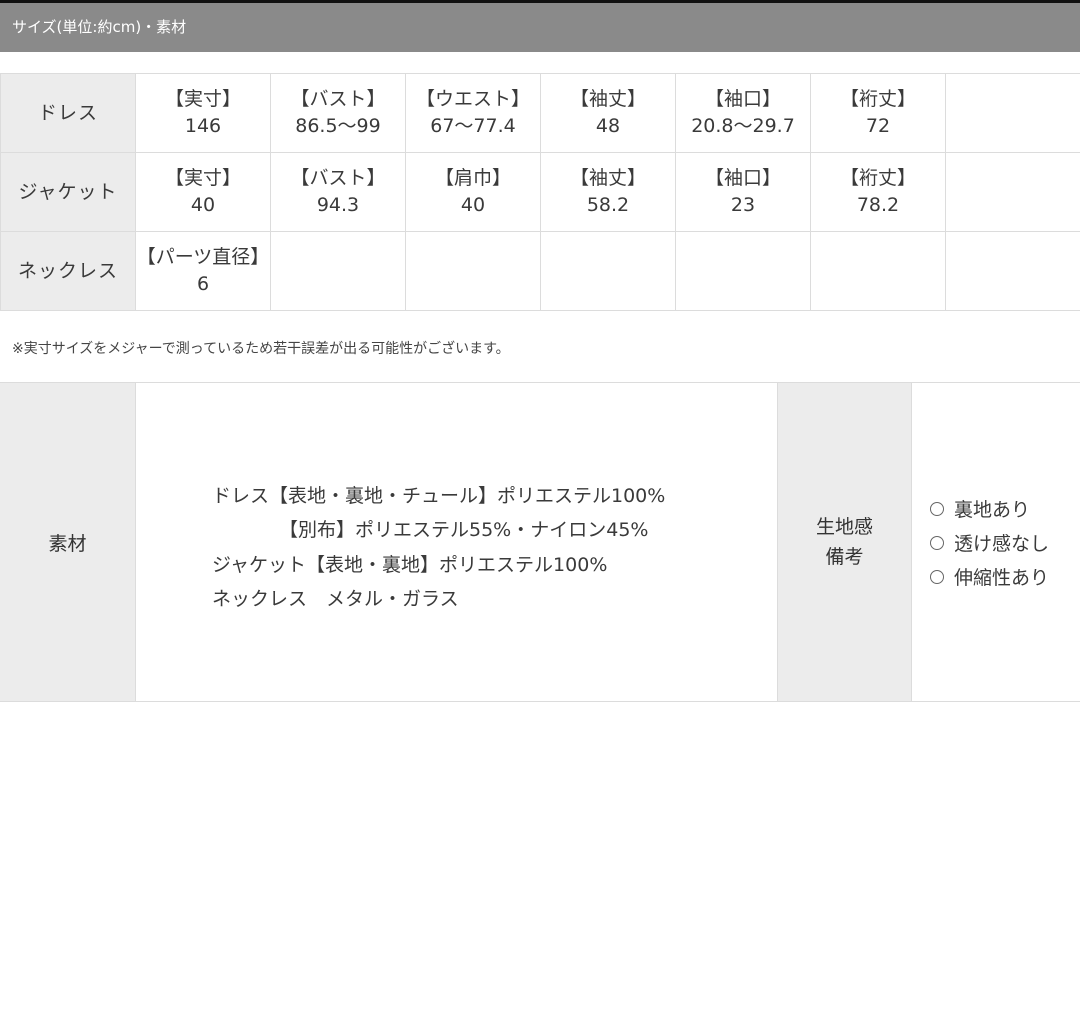 This screenshot has height=1030, width=1080. What do you see at coordinates (878, 113) in the screenshot?
I see `size-cell: 【裄丈】 72` at bounding box center [878, 113].